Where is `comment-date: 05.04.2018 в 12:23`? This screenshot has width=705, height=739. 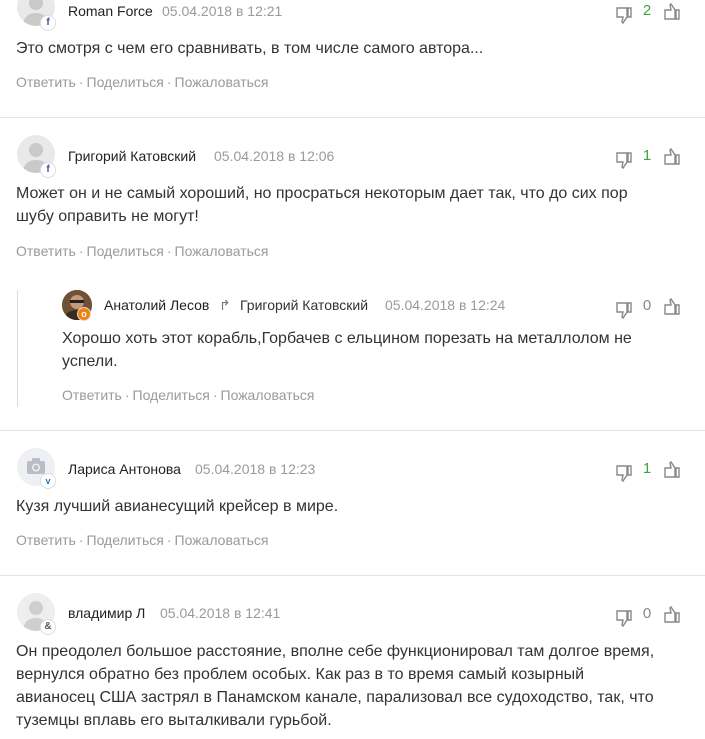 comment-date: 05.04.2018 в 12:23 is located at coordinates (255, 469).